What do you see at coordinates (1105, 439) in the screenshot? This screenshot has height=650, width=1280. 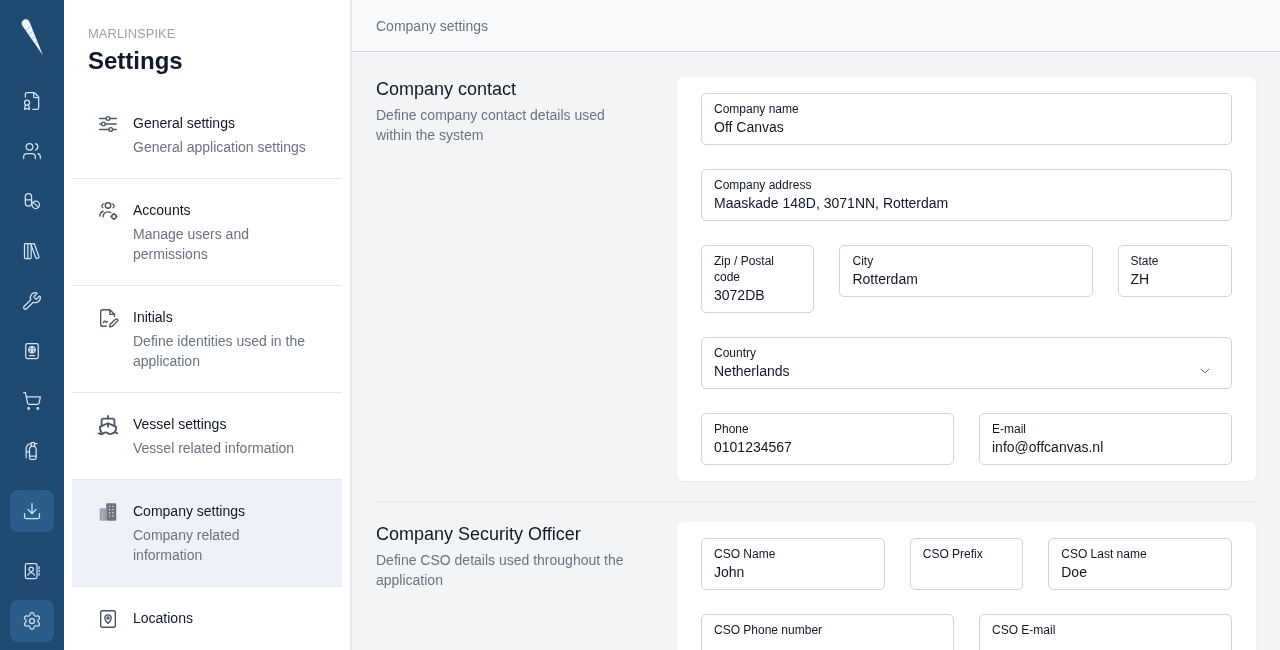 I see `text-field: E-mail info@offcanvas.nl` at bounding box center [1105, 439].